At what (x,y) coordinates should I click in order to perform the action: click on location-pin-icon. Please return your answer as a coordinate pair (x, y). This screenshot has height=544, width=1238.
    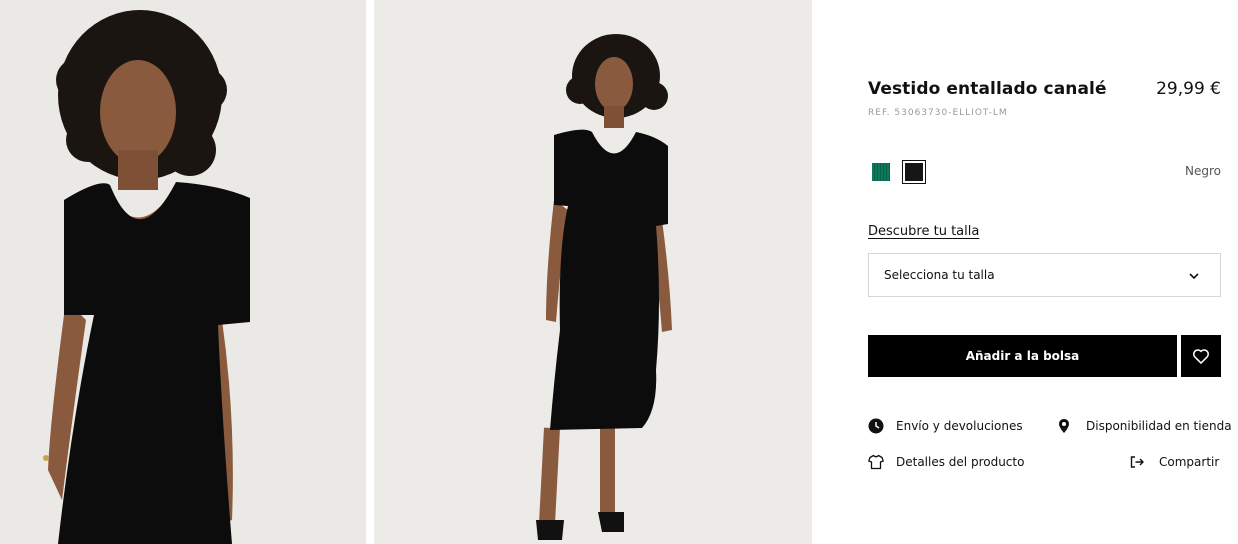
    Looking at the image, I should click on (1064, 426).